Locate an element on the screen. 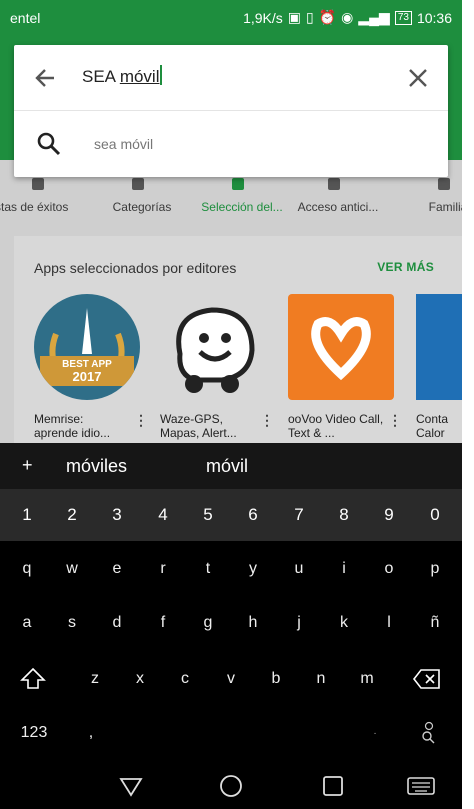 This screenshot has width=474, height=809. key-i: i is located at coordinates (344, 569).